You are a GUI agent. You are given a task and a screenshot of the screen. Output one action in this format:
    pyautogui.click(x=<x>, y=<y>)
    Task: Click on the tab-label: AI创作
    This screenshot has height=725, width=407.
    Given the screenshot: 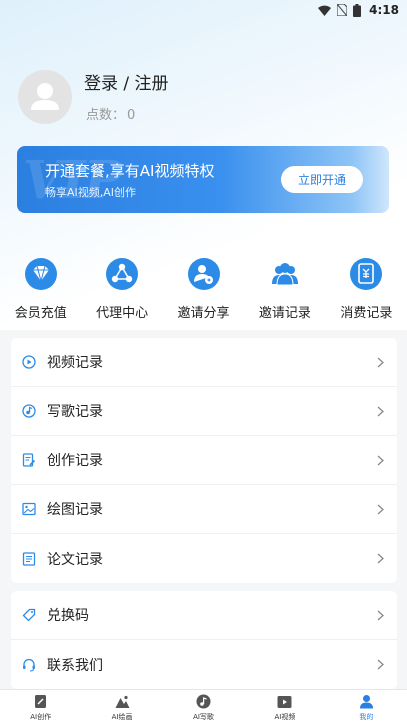 What is the action you would take?
    pyautogui.click(x=41, y=716)
    